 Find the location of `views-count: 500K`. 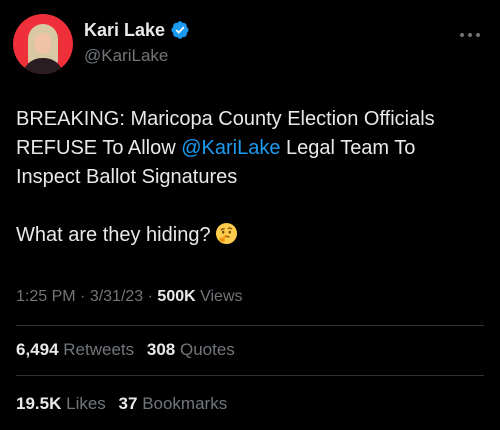

views-count: 500K is located at coordinates (176, 296).